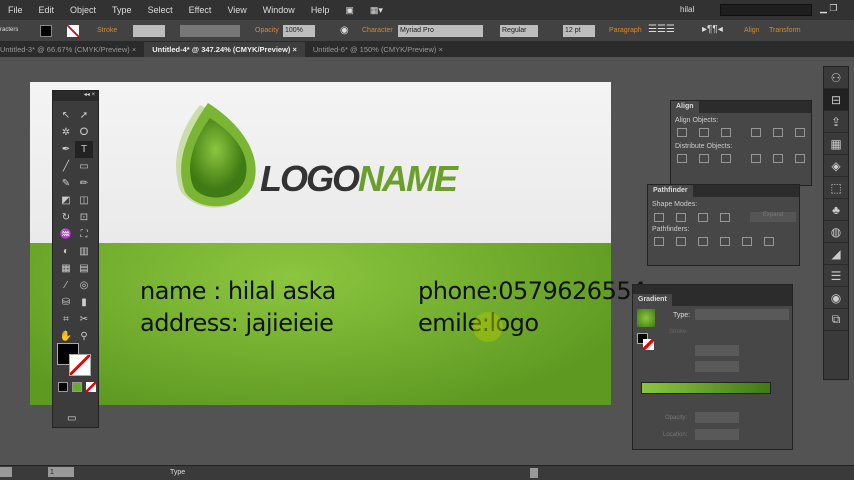 This screenshot has height=480, width=854. What do you see at coordinates (752, 30) in the screenshot?
I see `align-link: Align` at bounding box center [752, 30].